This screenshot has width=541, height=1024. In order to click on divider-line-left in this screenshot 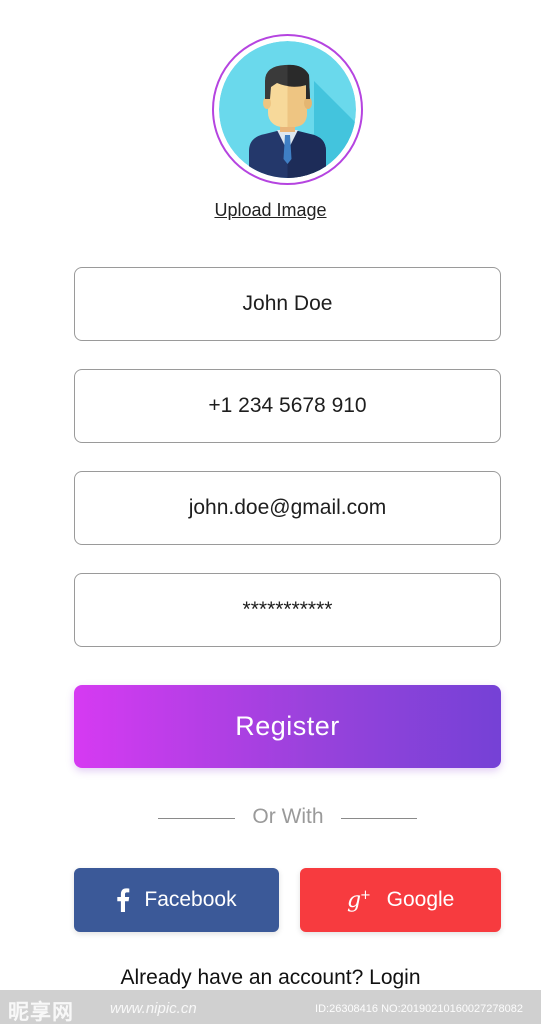, I will do `click(196, 818)`.